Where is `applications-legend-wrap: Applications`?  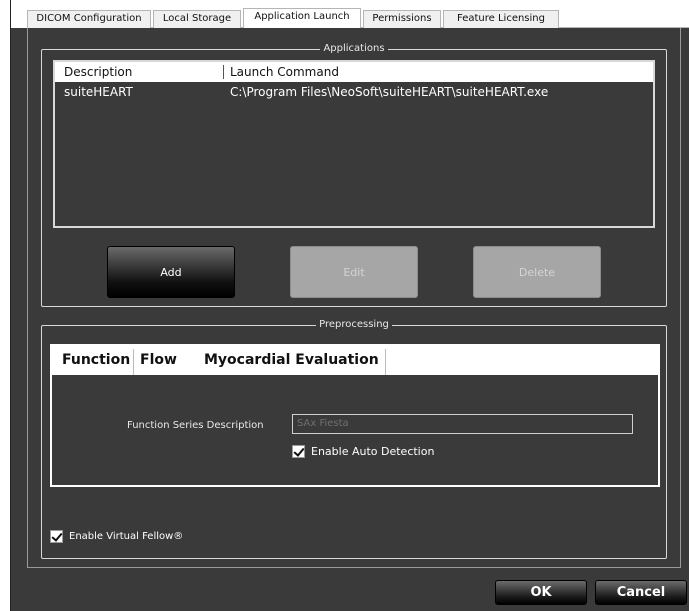 applications-legend-wrap: Applications is located at coordinates (354, 49).